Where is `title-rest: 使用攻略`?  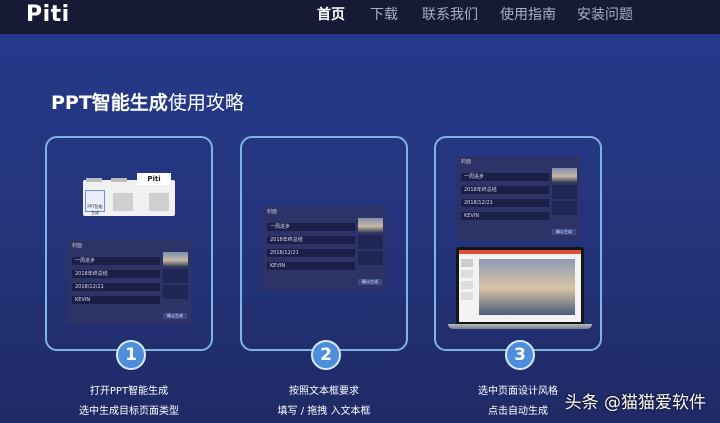
title-rest: 使用攻略 is located at coordinates (205, 103).